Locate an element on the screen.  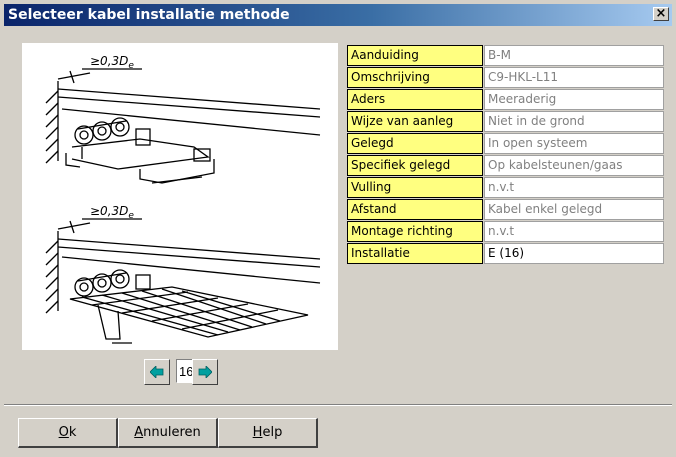
title-bar: Selecteer kabel installatie methode × is located at coordinates (338, 15).